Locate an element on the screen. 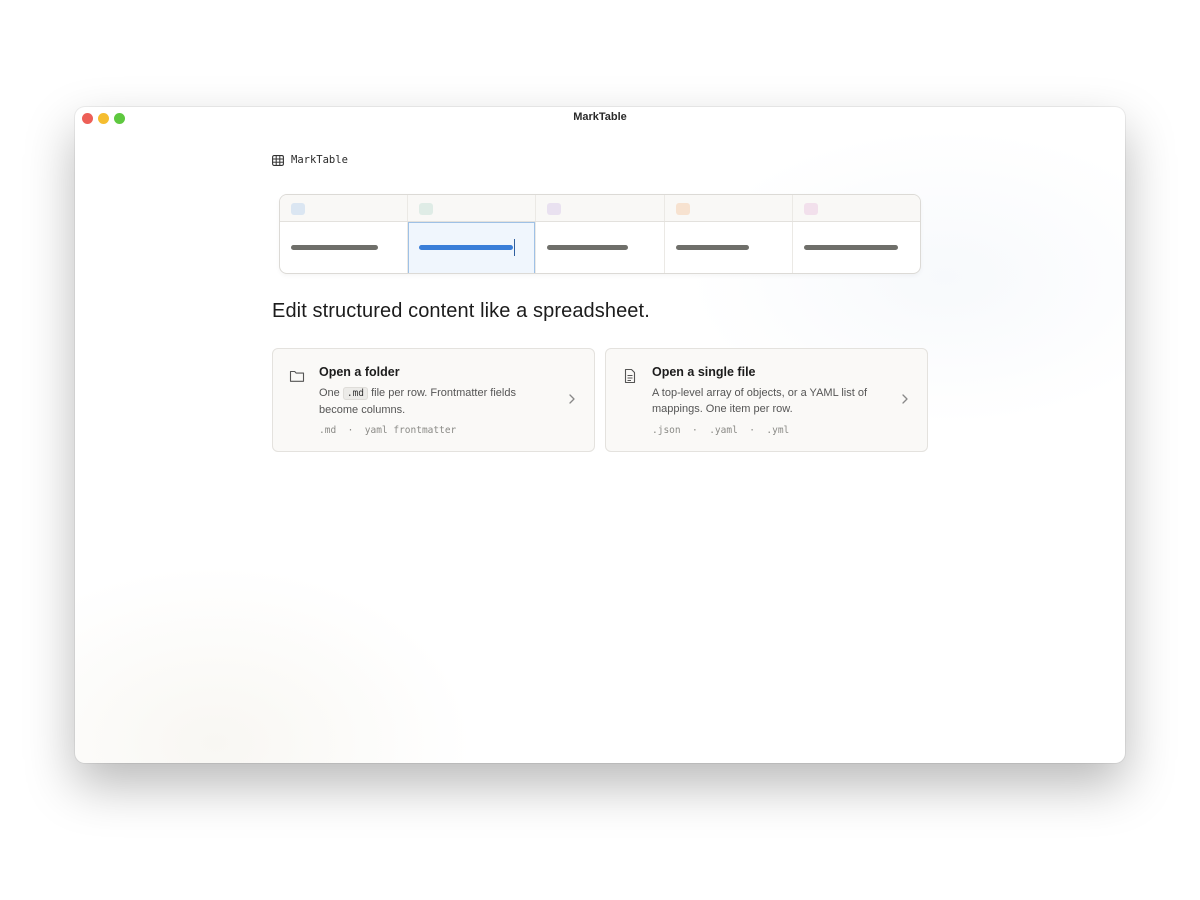  preview-data-row is located at coordinates (600, 247).